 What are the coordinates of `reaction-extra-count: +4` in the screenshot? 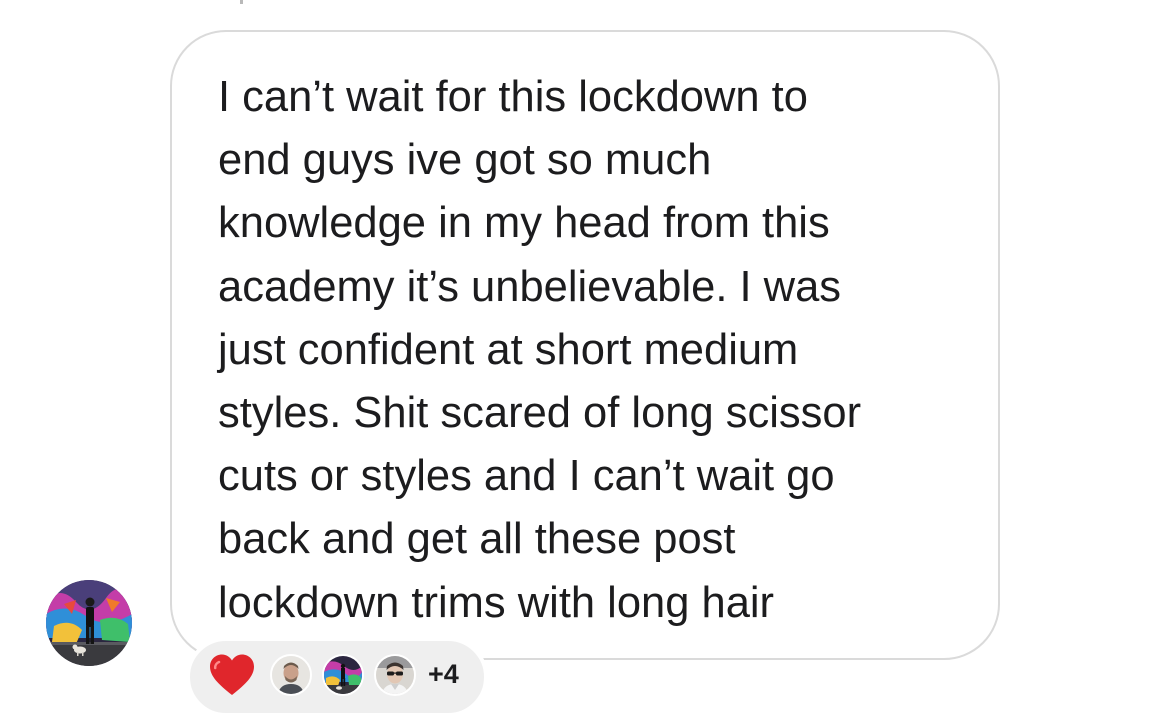 It's located at (443, 674).